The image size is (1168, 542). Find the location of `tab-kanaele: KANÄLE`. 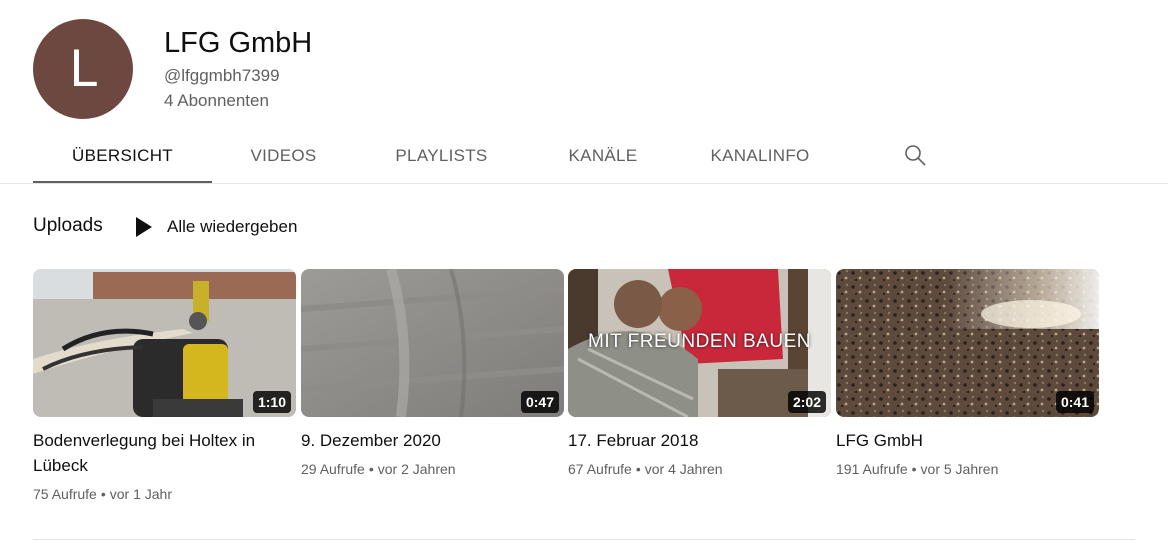

tab-kanaele: KANÄLE is located at coordinates (603, 156).